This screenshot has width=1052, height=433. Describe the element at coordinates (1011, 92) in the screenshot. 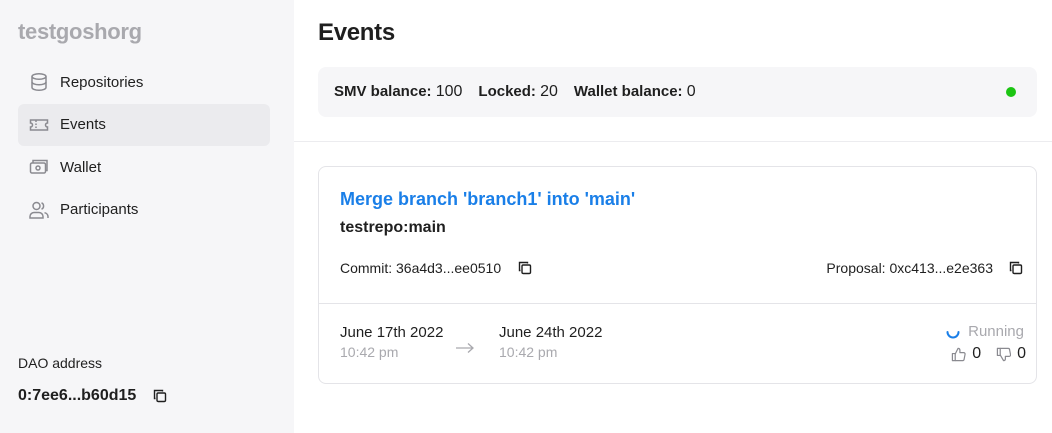

I see `status-indicator-dot` at that location.